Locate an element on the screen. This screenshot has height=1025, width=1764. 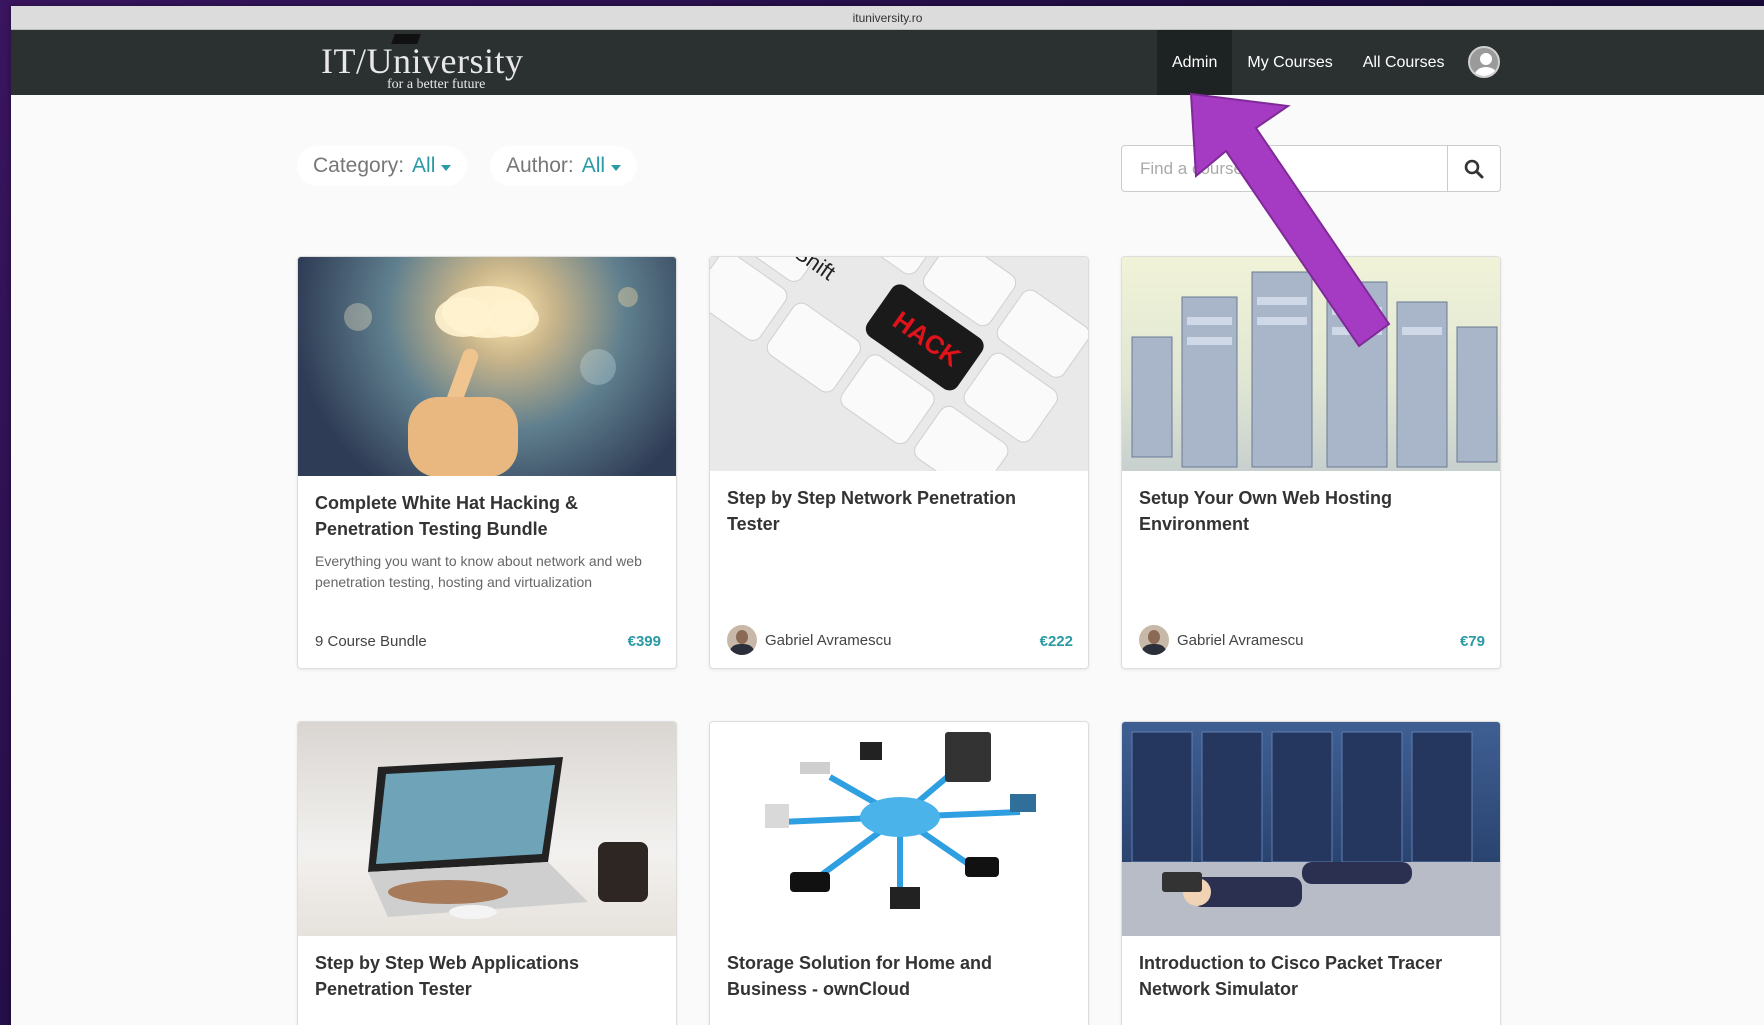
site-logo: IT/University for a better future is located at coordinates (429, 63).